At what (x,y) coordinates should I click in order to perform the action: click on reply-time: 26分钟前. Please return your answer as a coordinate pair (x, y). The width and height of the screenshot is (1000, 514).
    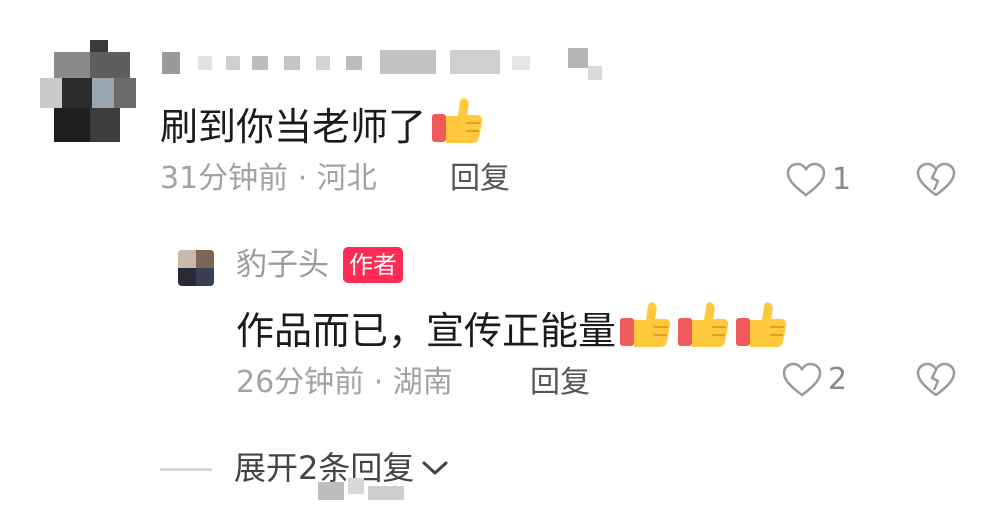
    Looking at the image, I should click on (300, 382).